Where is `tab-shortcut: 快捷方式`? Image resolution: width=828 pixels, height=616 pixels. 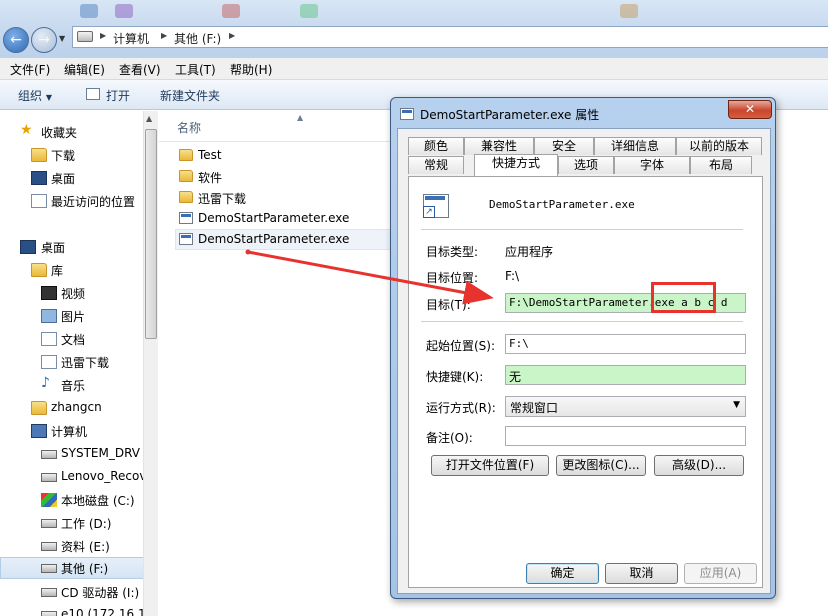 tab-shortcut: 快捷方式 is located at coordinates (516, 165).